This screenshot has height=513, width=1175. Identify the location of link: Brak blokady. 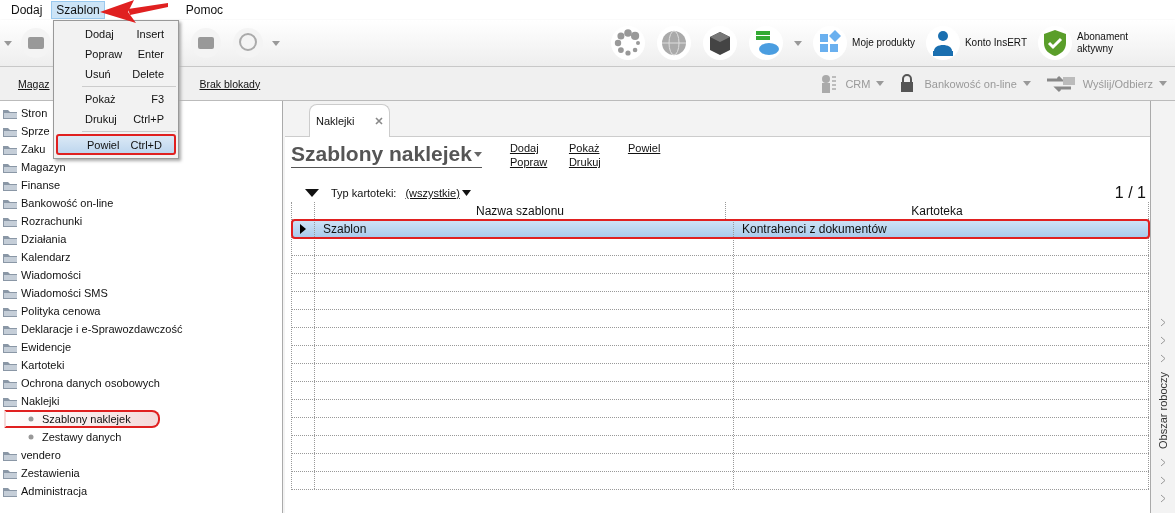
(230, 83).